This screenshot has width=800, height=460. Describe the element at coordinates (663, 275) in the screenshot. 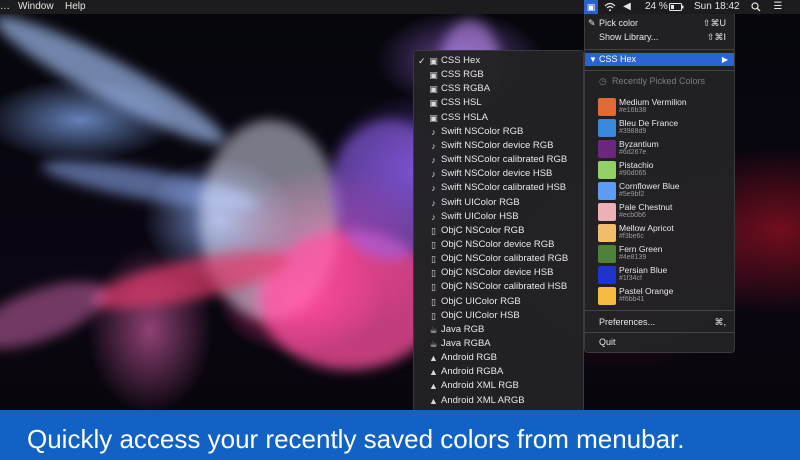

I see `recent-color-item: Persian Blue #1f34cf` at that location.